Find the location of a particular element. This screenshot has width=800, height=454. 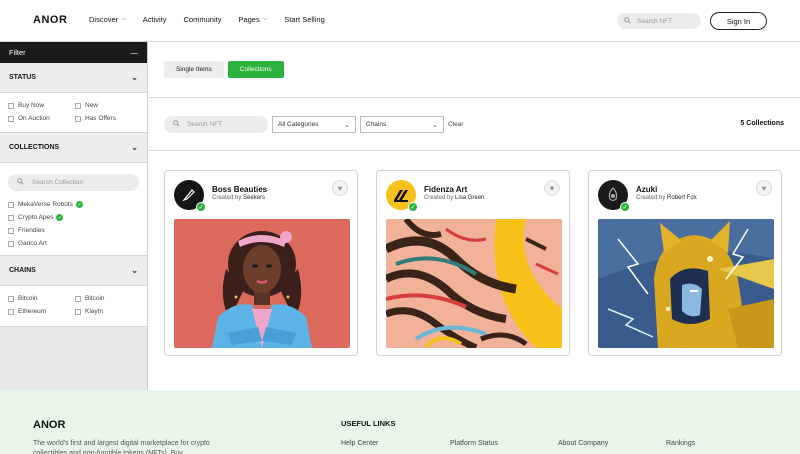

filter-header: Filter — is located at coordinates (73, 52).